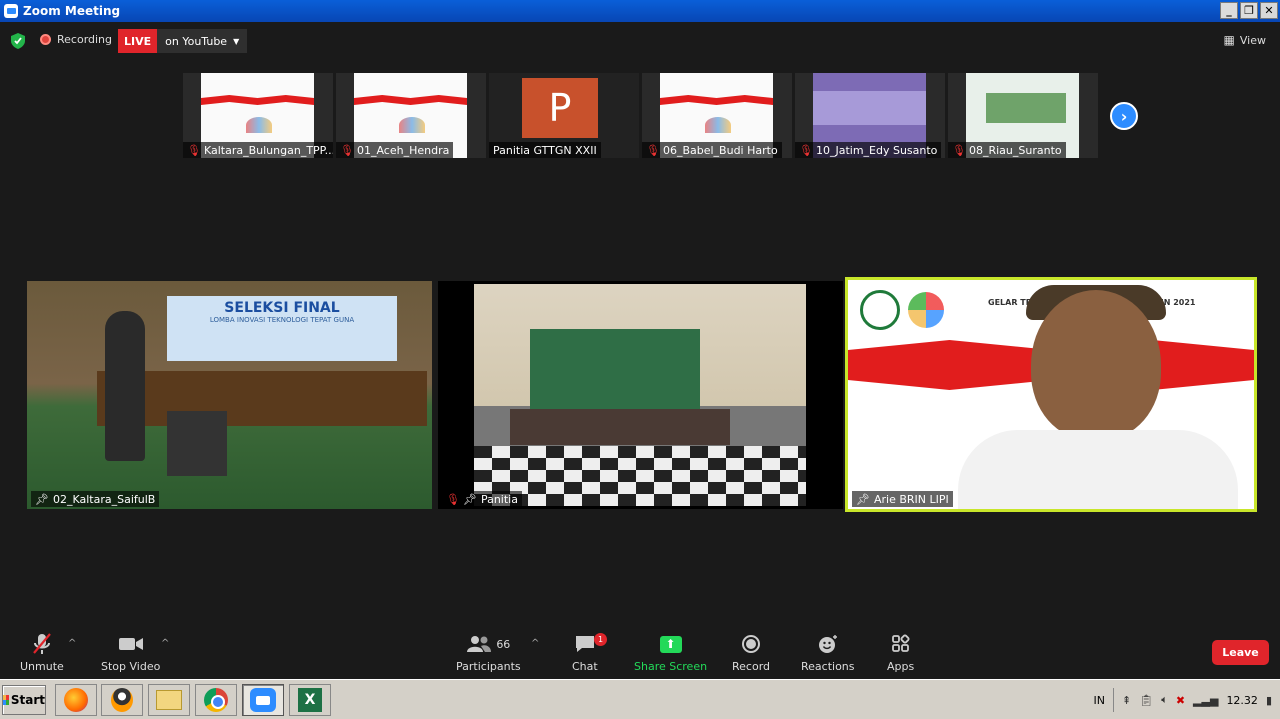  Describe the element at coordinates (670, 644) in the screenshot. I see `share-screen-icon: ⬆` at that location.